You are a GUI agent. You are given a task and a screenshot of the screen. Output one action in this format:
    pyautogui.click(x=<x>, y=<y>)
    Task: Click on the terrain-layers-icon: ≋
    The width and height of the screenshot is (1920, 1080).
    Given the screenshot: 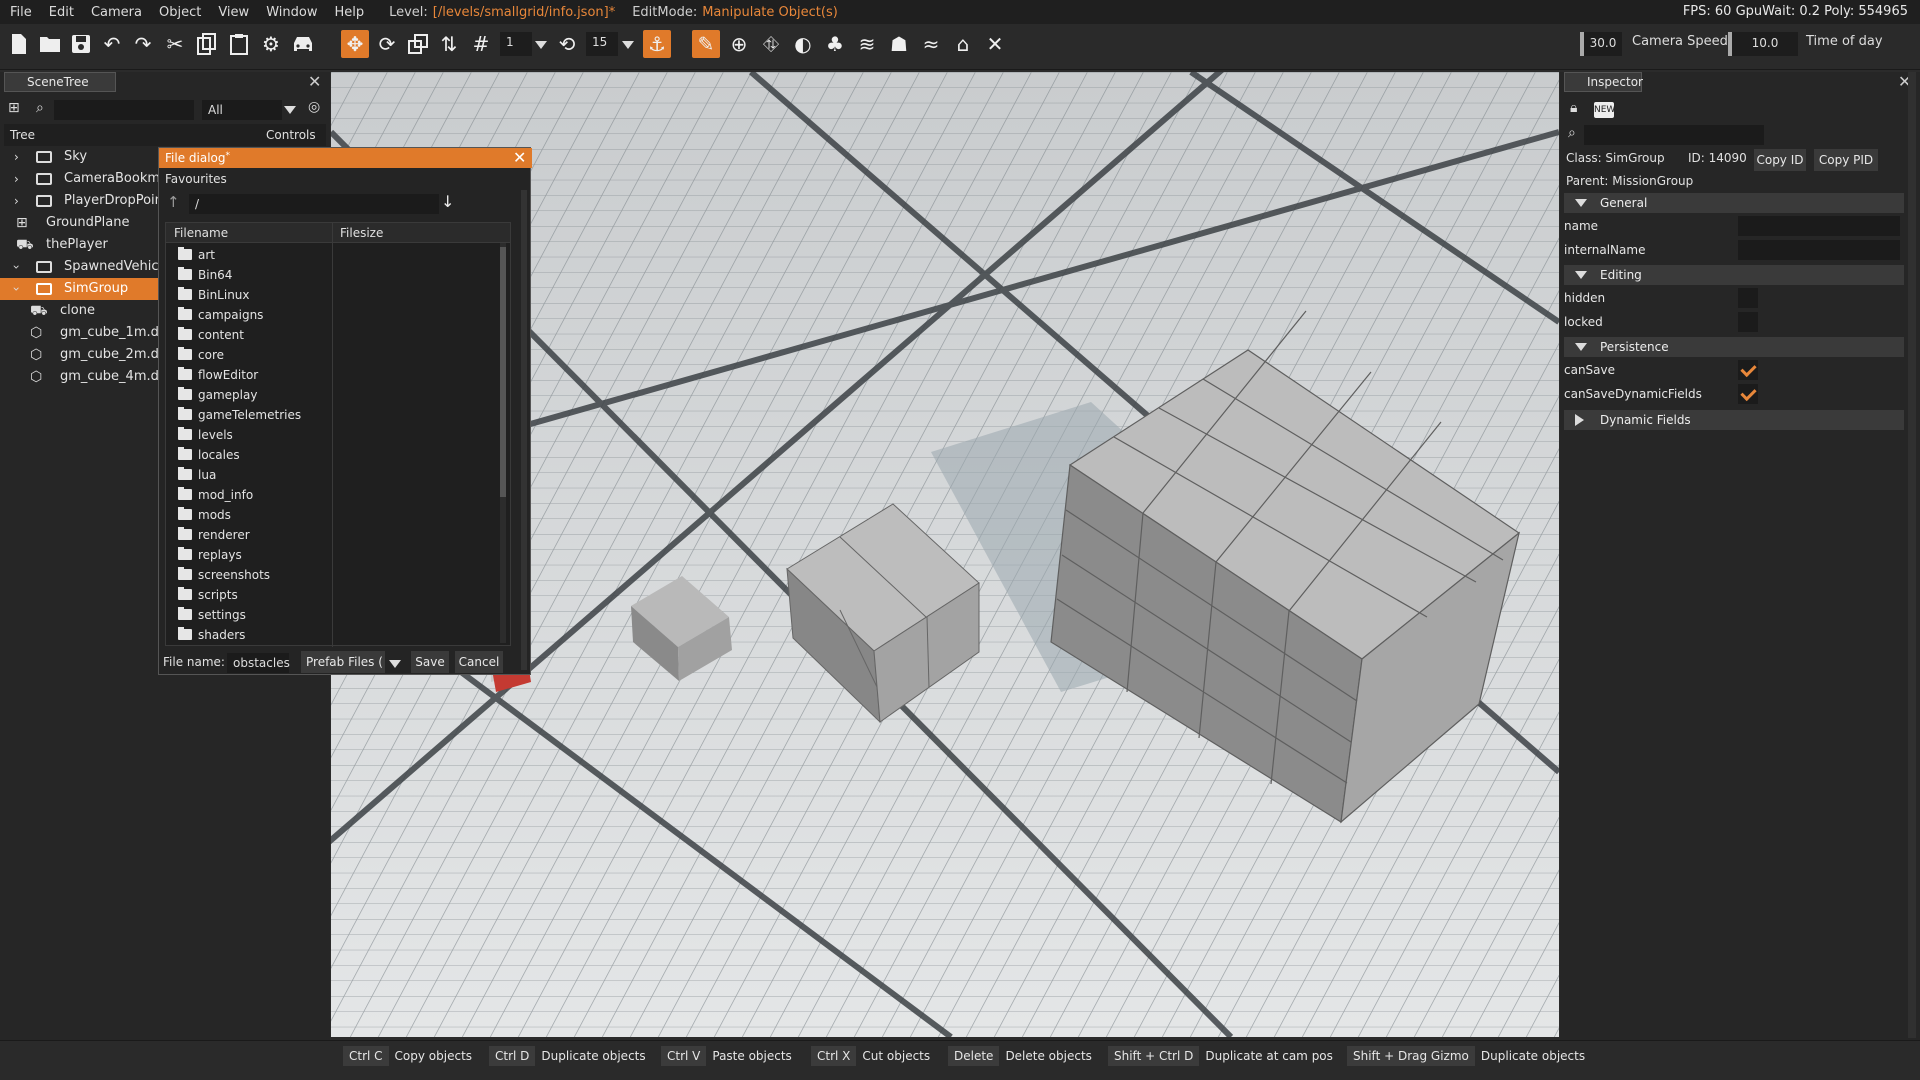 What is the action you would take?
    pyautogui.click(x=867, y=44)
    